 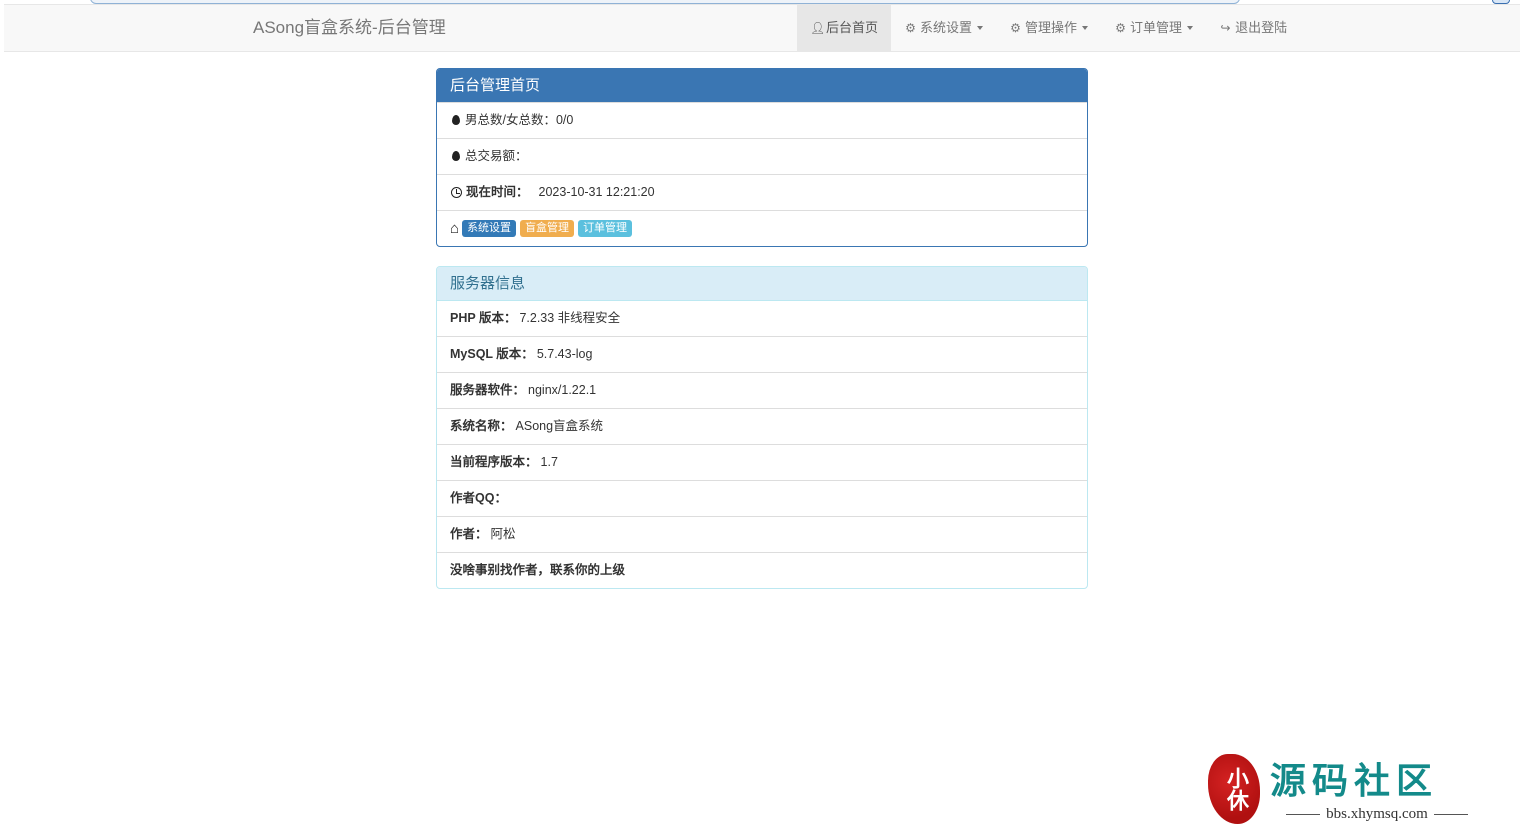 I want to click on gender-count-value: 0/0, so click(x=564, y=120).